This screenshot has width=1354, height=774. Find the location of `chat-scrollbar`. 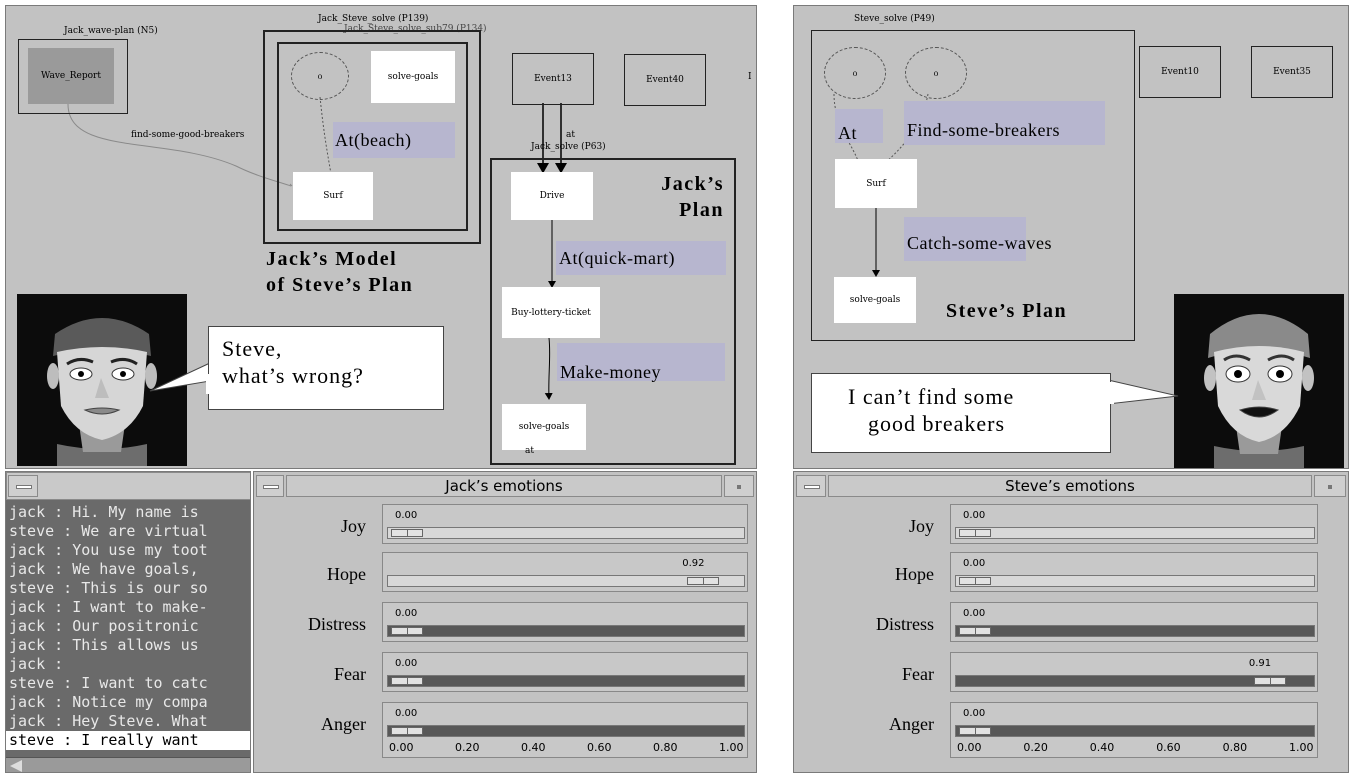

chat-scrollbar is located at coordinates (128, 764).